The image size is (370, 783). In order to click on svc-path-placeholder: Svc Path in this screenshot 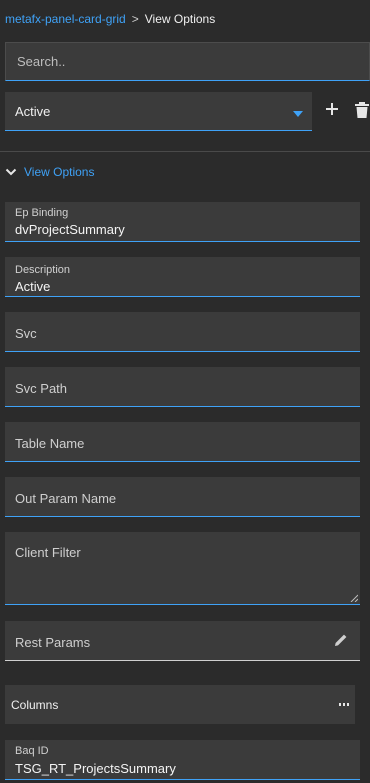, I will do `click(41, 388)`.